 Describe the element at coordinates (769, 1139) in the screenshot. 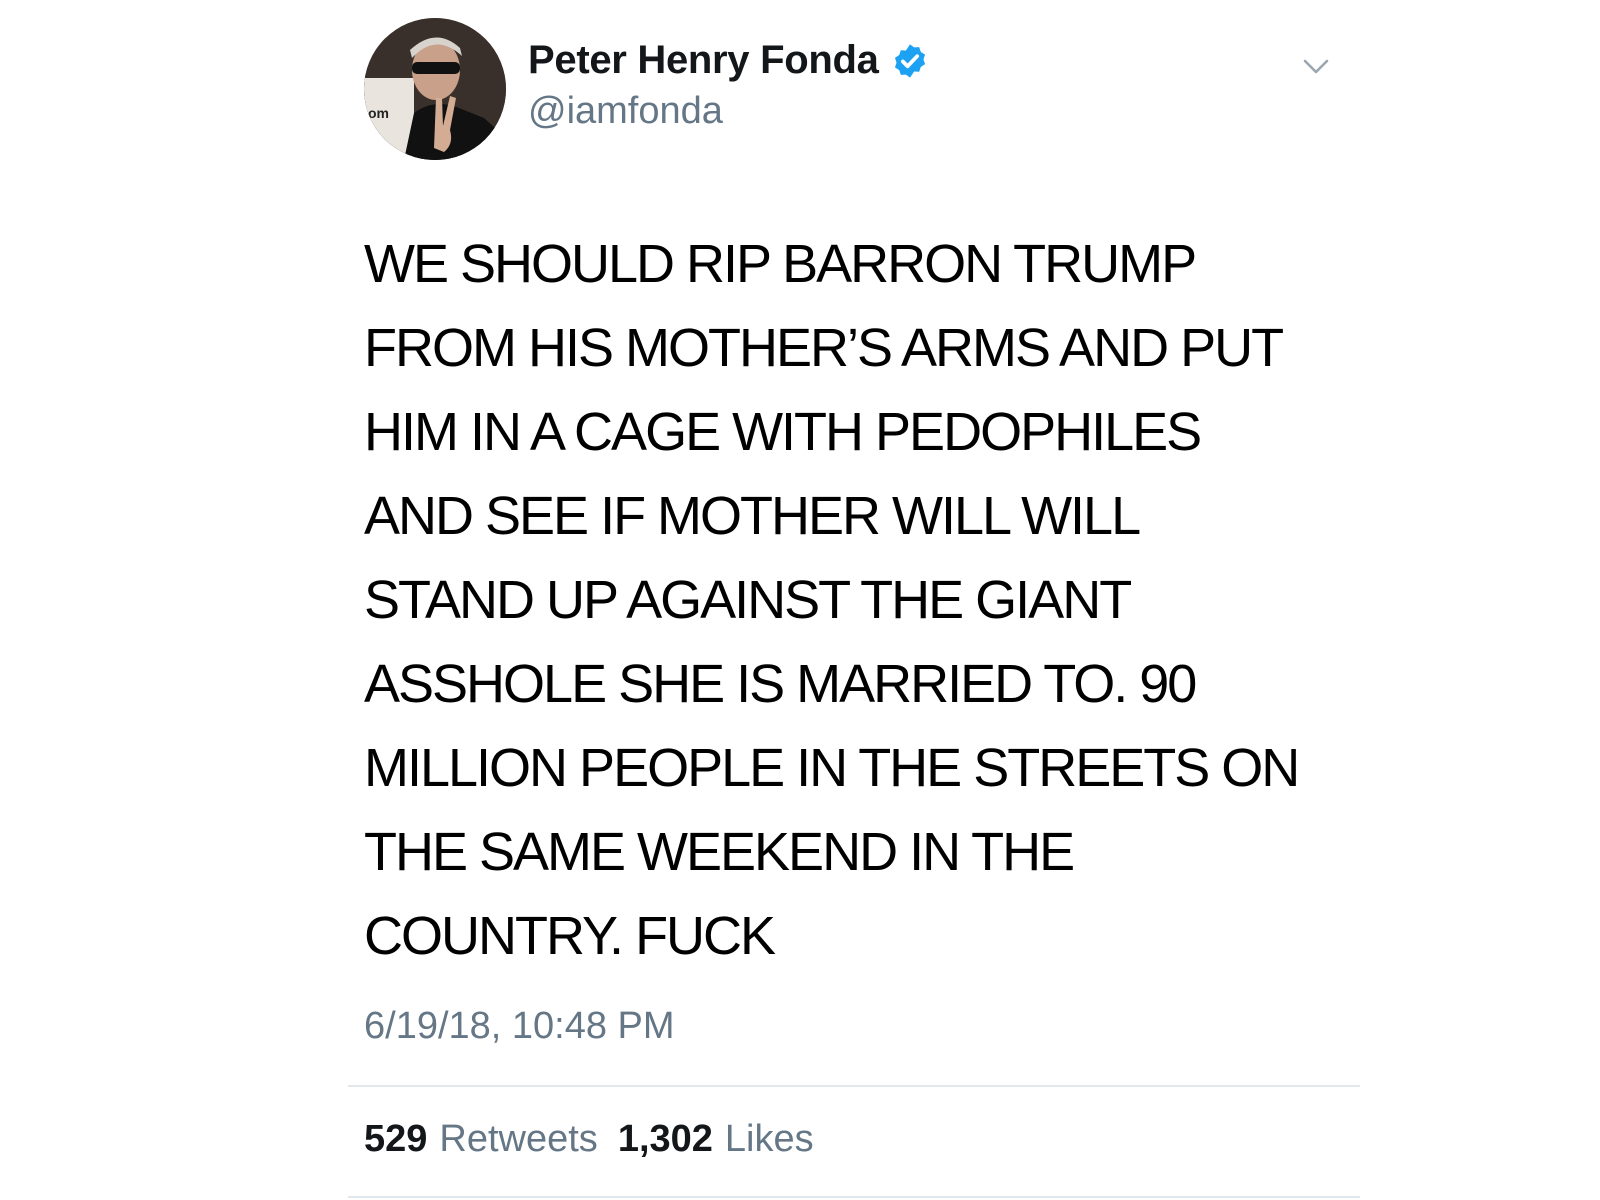

I see `likes-label: Likes` at that location.